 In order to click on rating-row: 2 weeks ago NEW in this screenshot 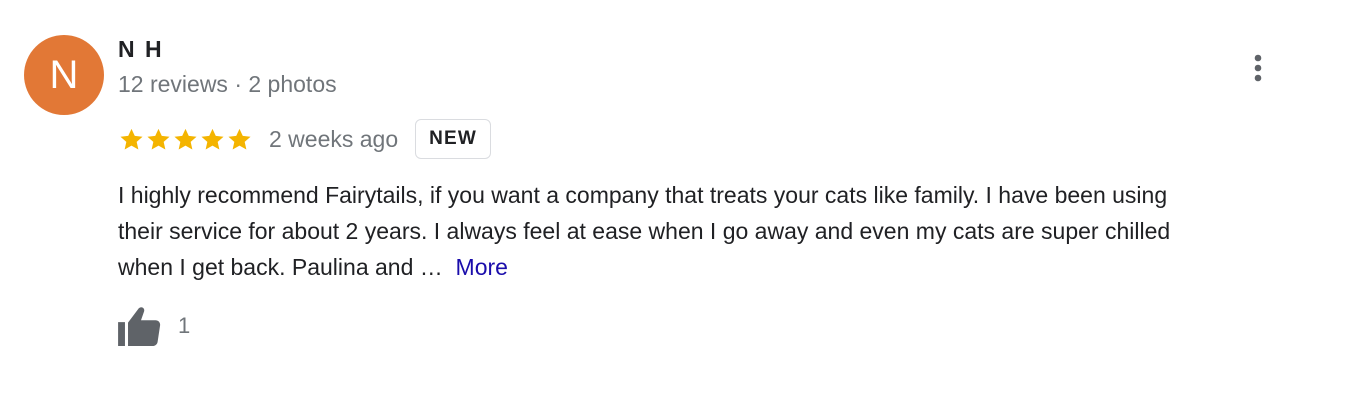, I will do `click(305, 139)`.